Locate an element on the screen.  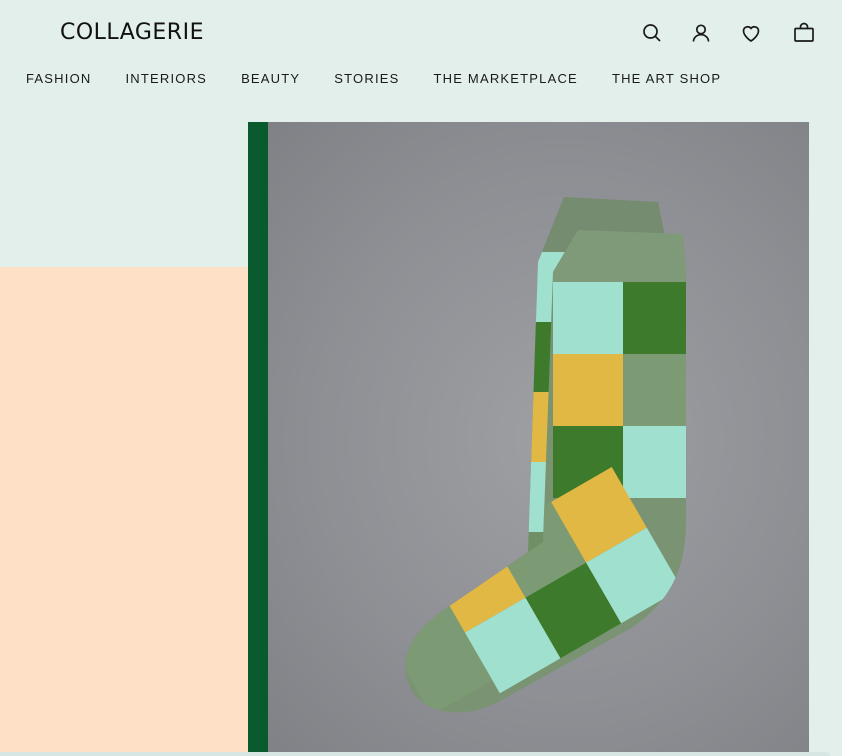
nav-item-the-marketplace: THE MARKETPLACE is located at coordinates (506, 79).